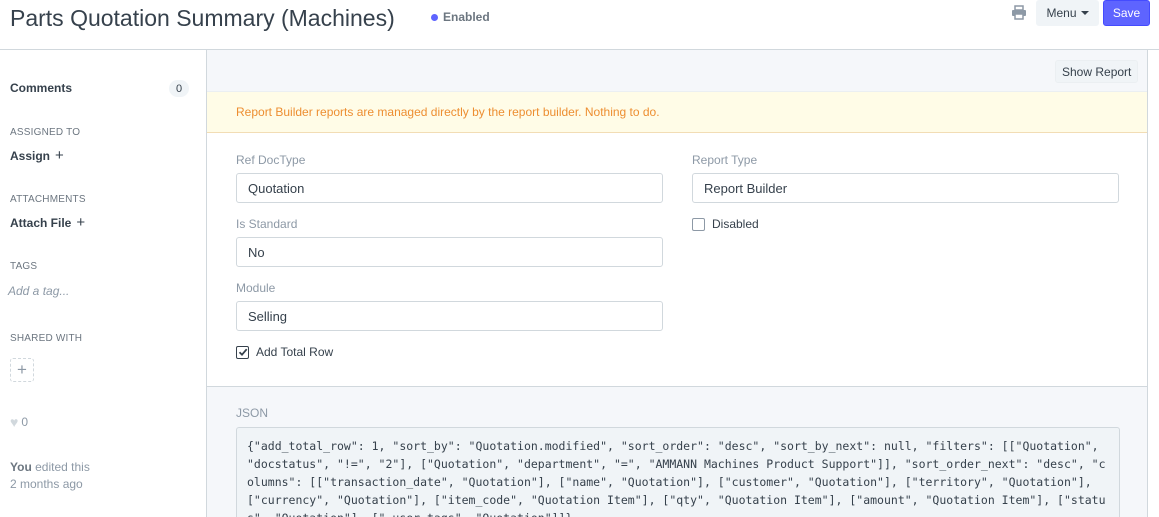 The image size is (1159, 517). I want to click on tags-label: TAGS, so click(24, 266).